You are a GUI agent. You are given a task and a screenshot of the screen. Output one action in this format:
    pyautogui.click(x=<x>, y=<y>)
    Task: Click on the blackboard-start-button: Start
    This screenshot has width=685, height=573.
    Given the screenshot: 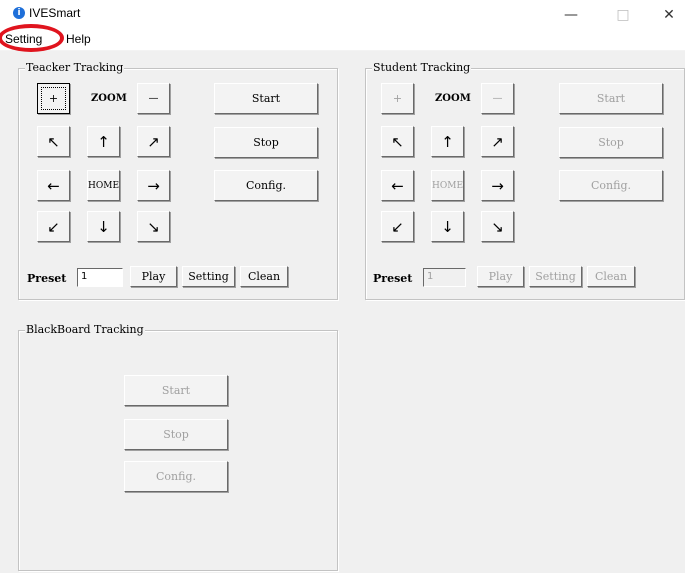 What is the action you would take?
    pyautogui.click(x=176, y=390)
    